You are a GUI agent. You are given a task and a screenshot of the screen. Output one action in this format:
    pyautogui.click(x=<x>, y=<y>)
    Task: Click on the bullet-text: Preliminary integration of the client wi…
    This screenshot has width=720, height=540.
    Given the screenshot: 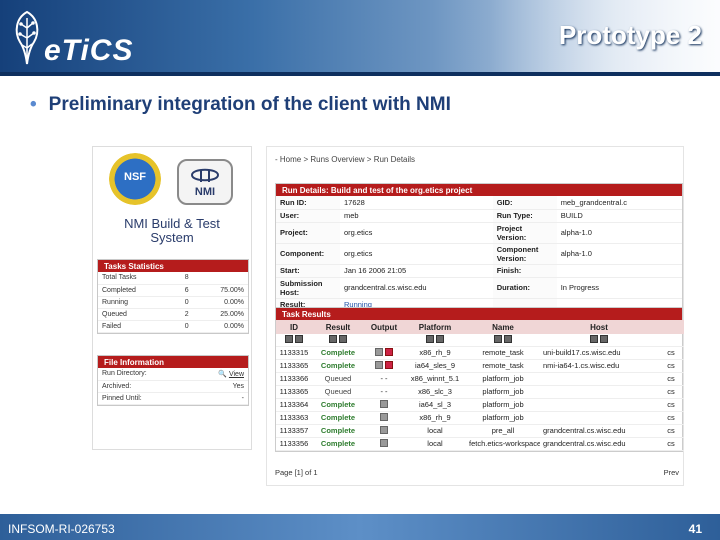 What is the action you would take?
    pyautogui.click(x=249, y=104)
    